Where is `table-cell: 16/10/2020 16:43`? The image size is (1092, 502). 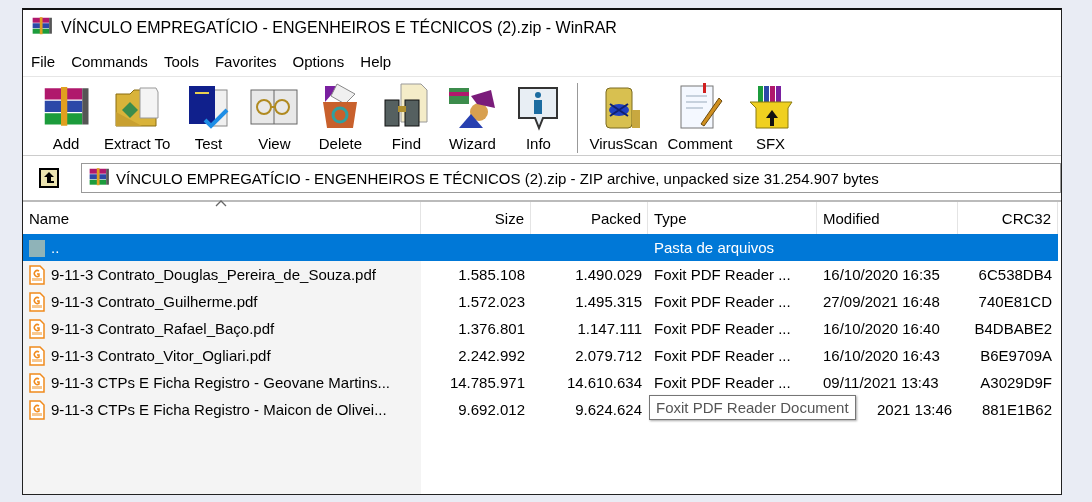 table-cell: 16/10/2020 16:43 is located at coordinates (881, 355).